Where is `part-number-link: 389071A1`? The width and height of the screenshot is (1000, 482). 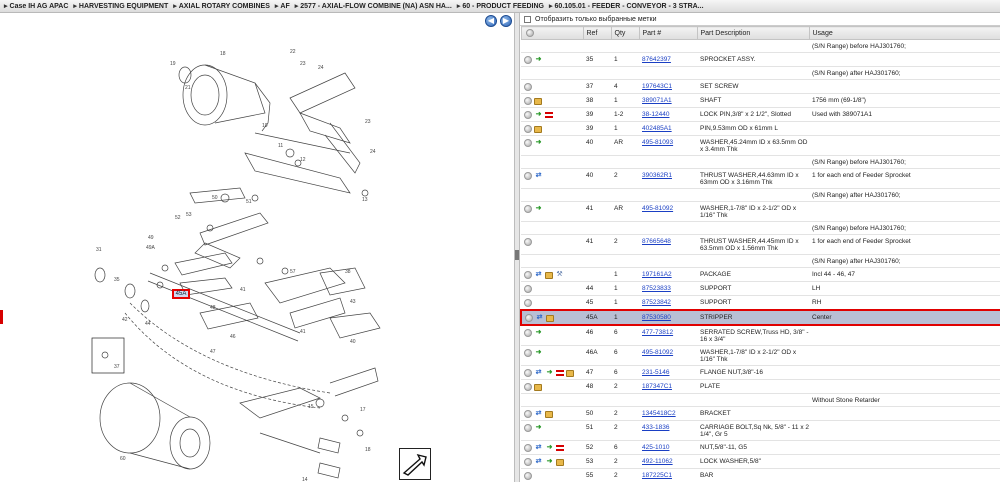 part-number-link: 389071A1 is located at coordinates (657, 100).